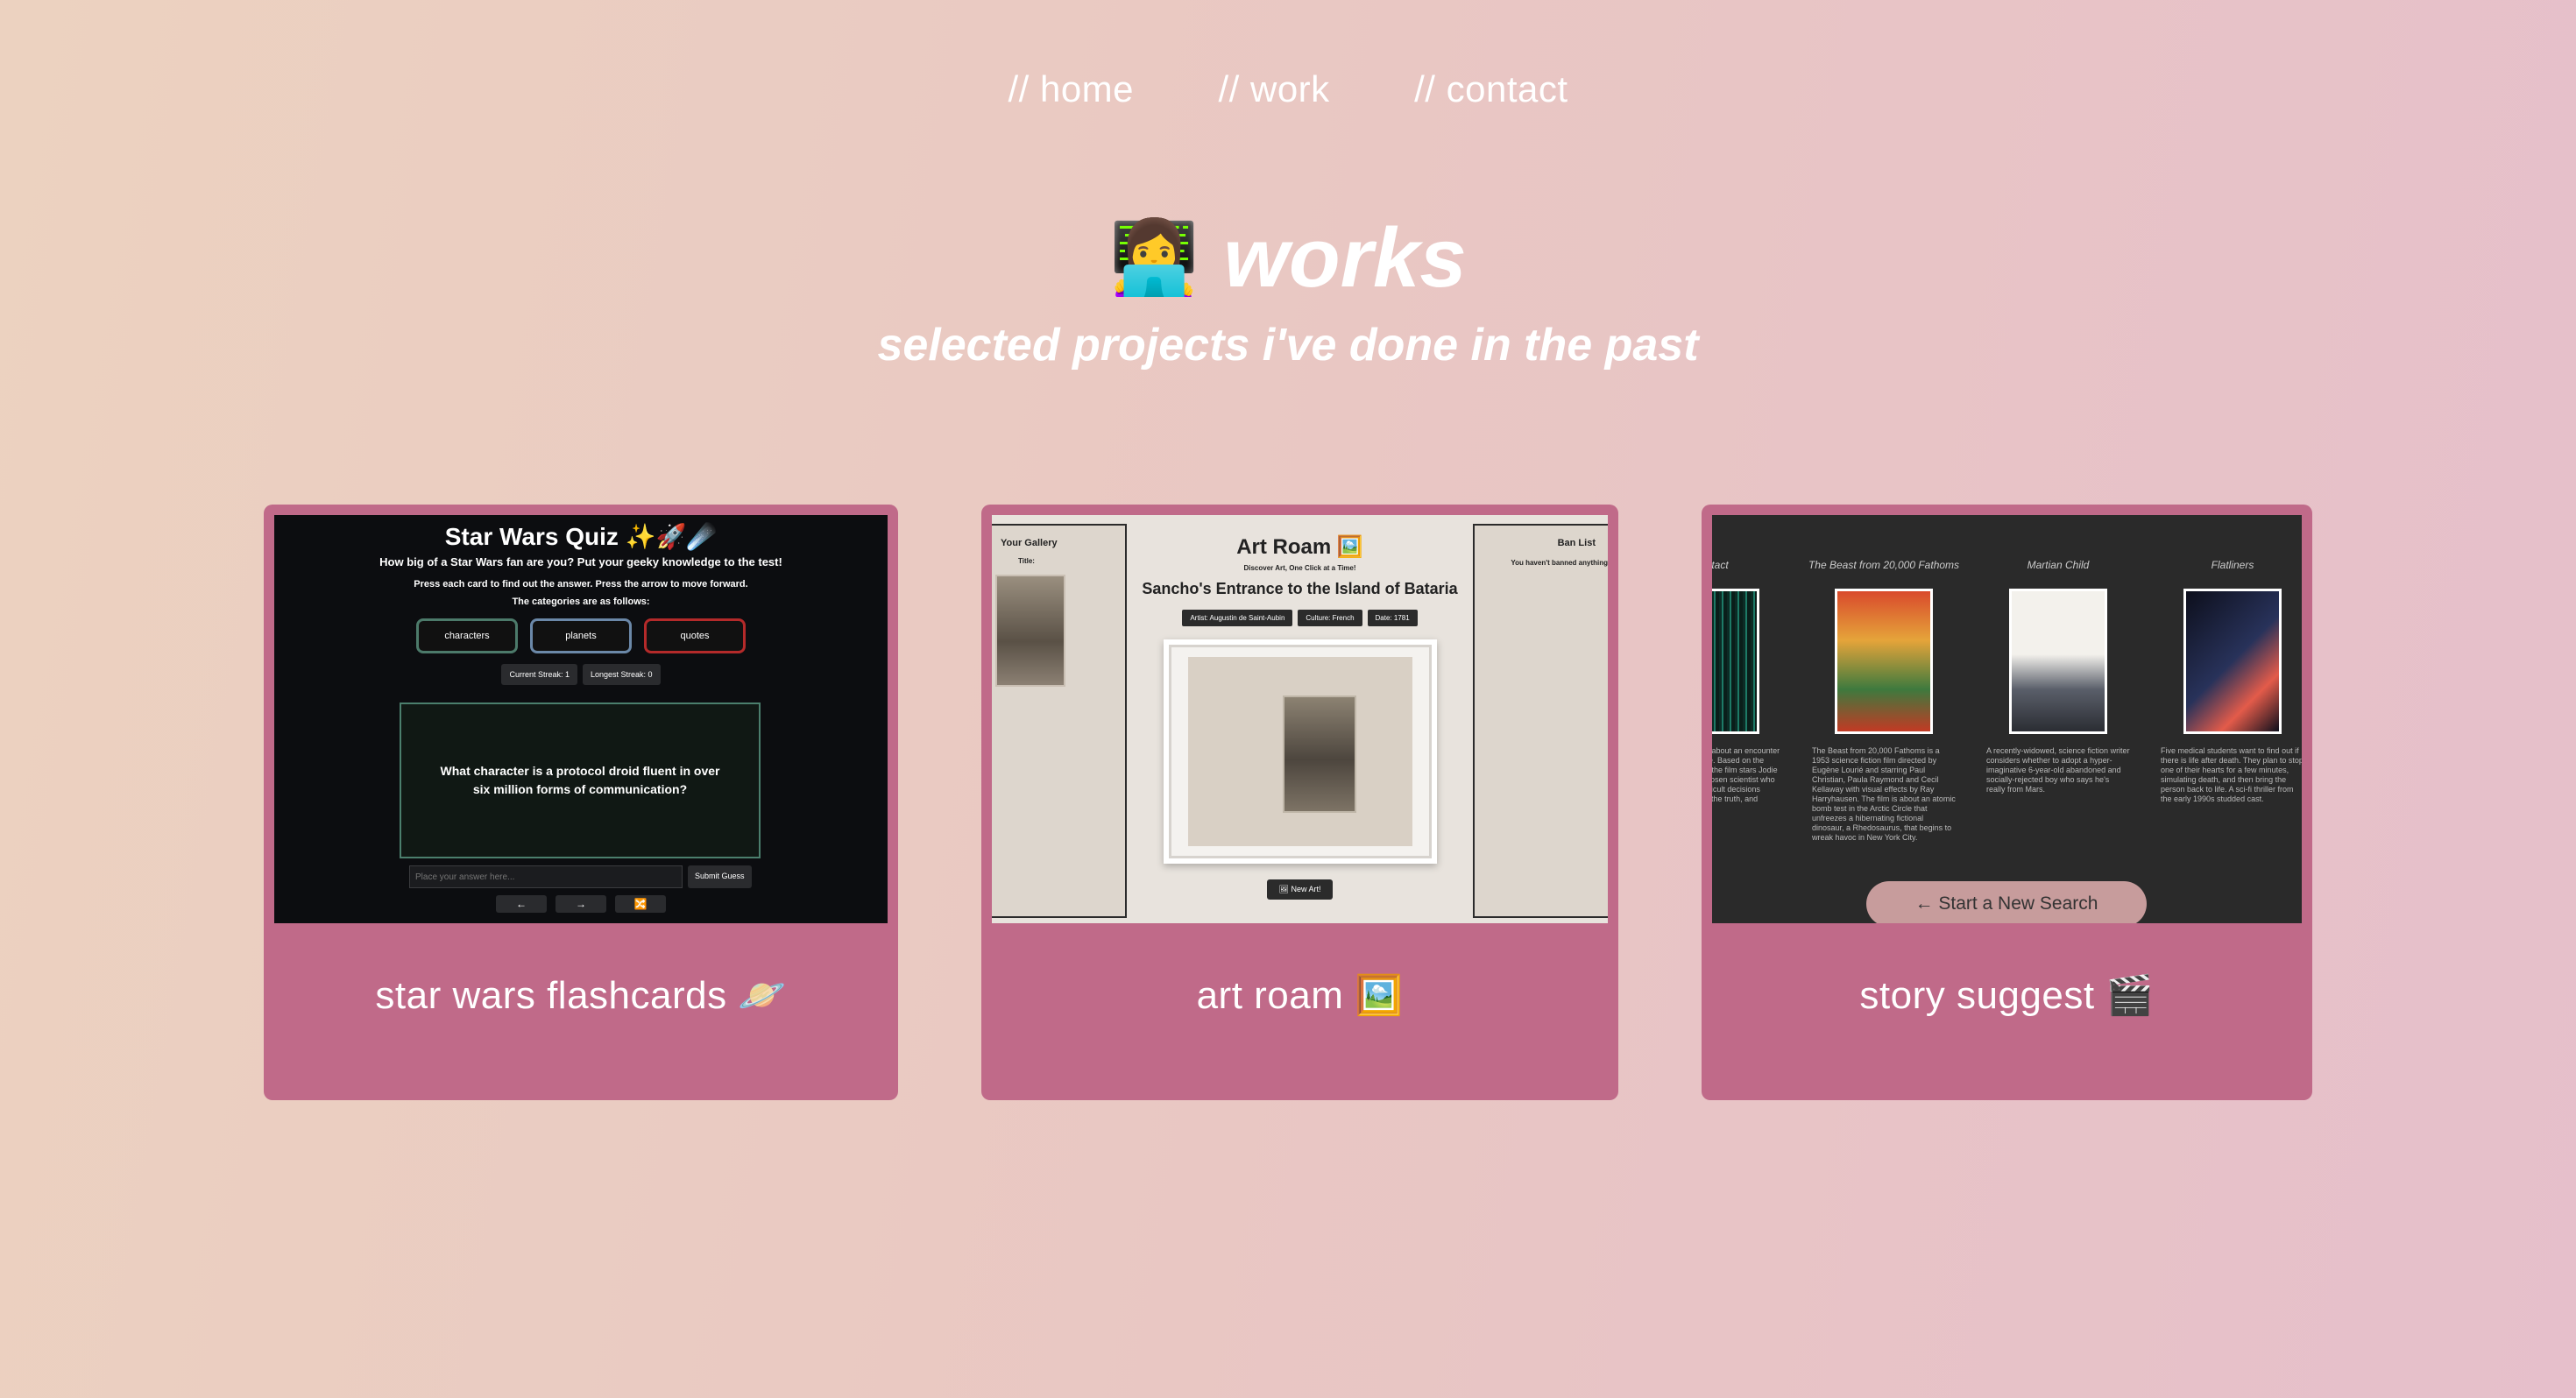 This screenshot has height=1398, width=2576. What do you see at coordinates (1299, 547) in the screenshot?
I see `preview-title: Art Roam 🖼️` at bounding box center [1299, 547].